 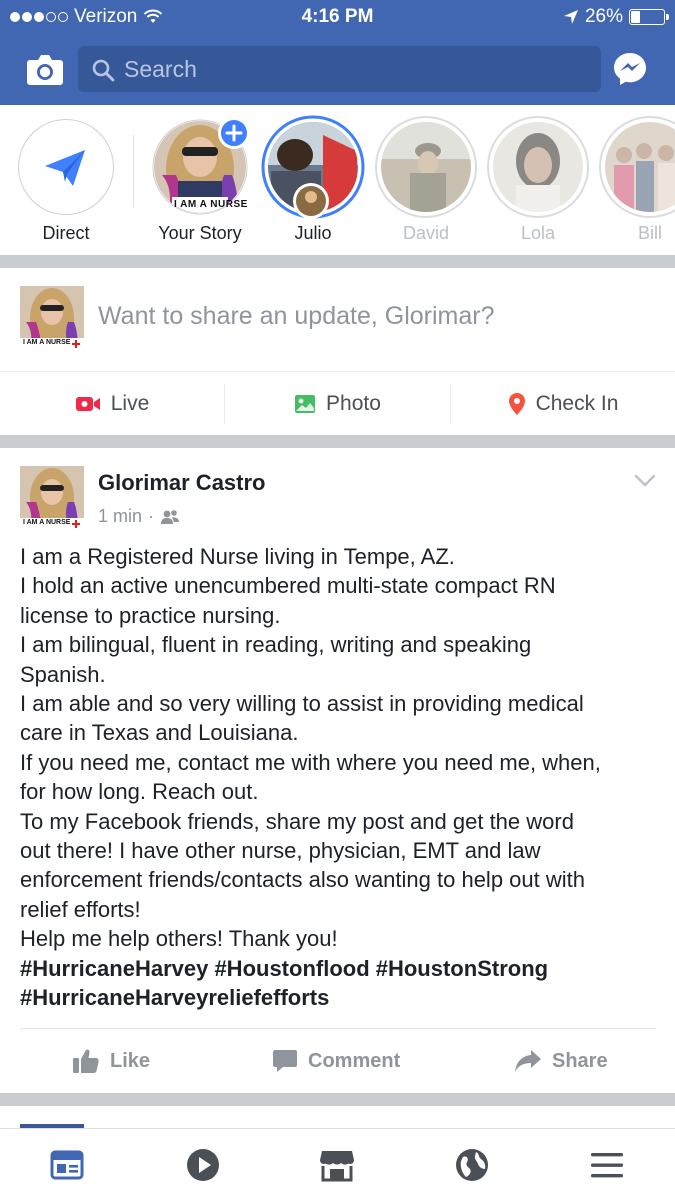 What do you see at coordinates (645, 481) in the screenshot?
I see `chevron-down-icon` at bounding box center [645, 481].